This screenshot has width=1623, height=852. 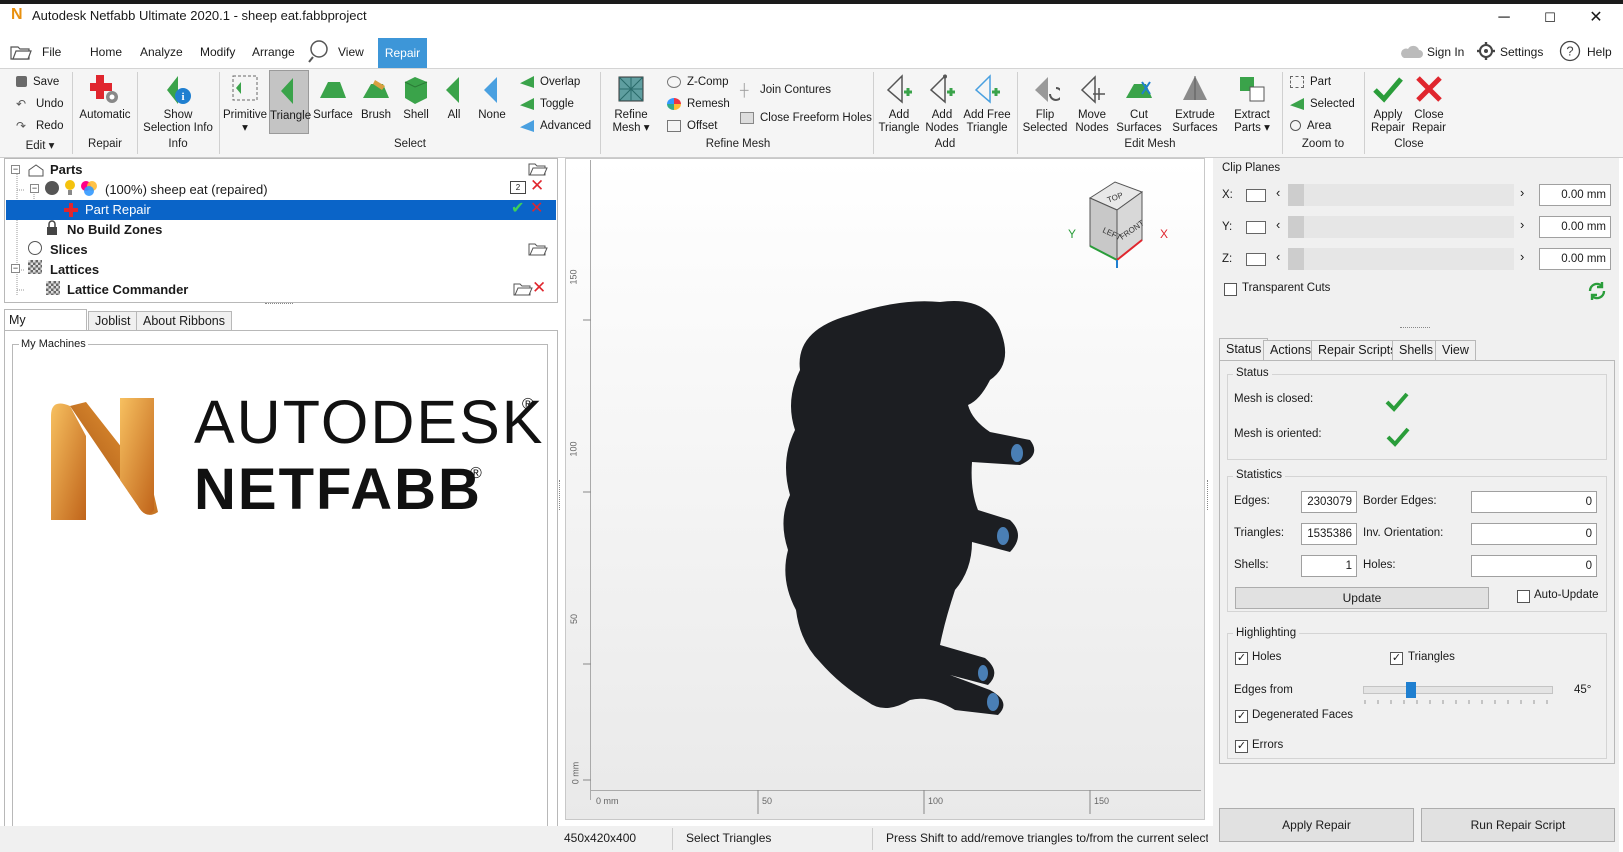 I want to click on menu-arrange: Arrange, so click(x=273, y=52).